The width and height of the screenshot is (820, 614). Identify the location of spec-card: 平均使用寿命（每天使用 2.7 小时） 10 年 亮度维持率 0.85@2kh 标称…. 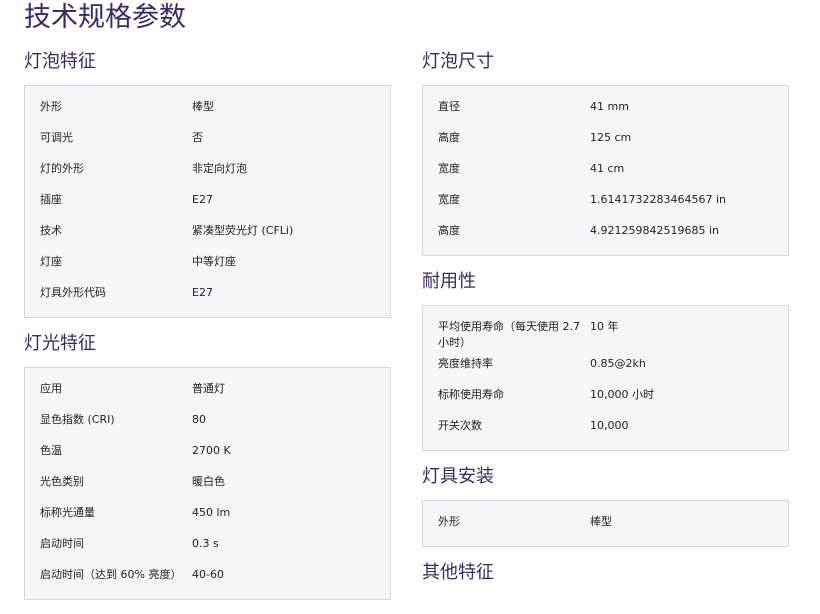
(605, 378).